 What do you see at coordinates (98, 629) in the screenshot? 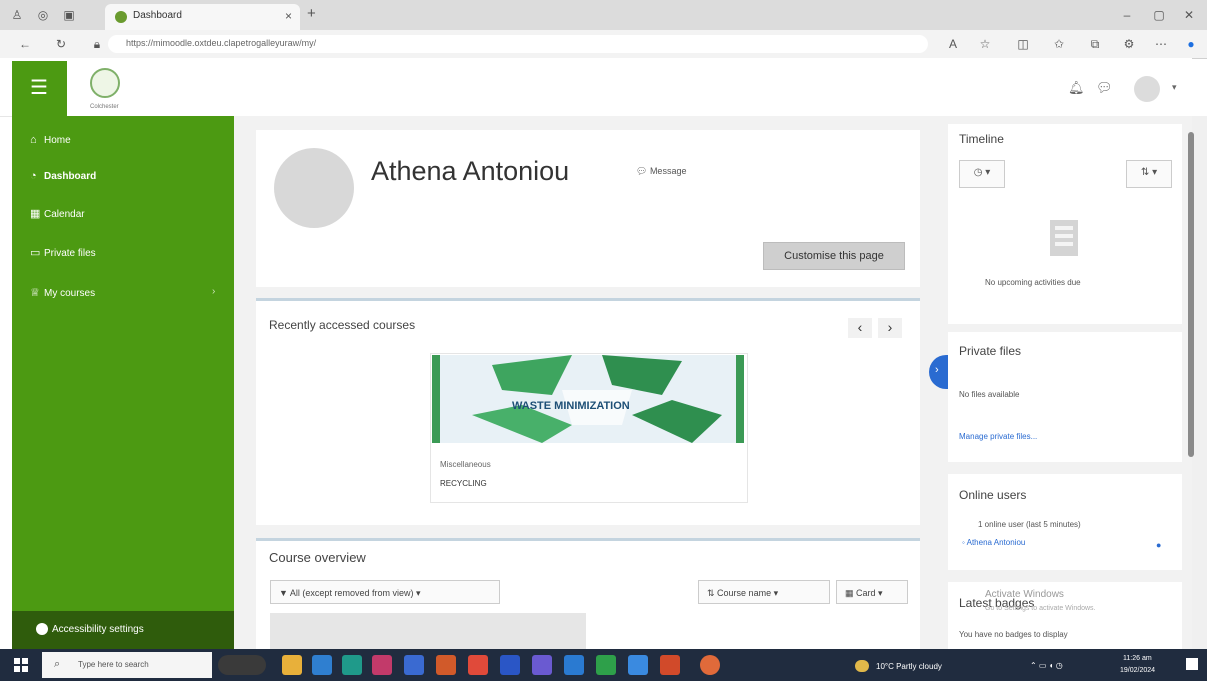
I see `accessibility-label: Accessibility settings` at bounding box center [98, 629].